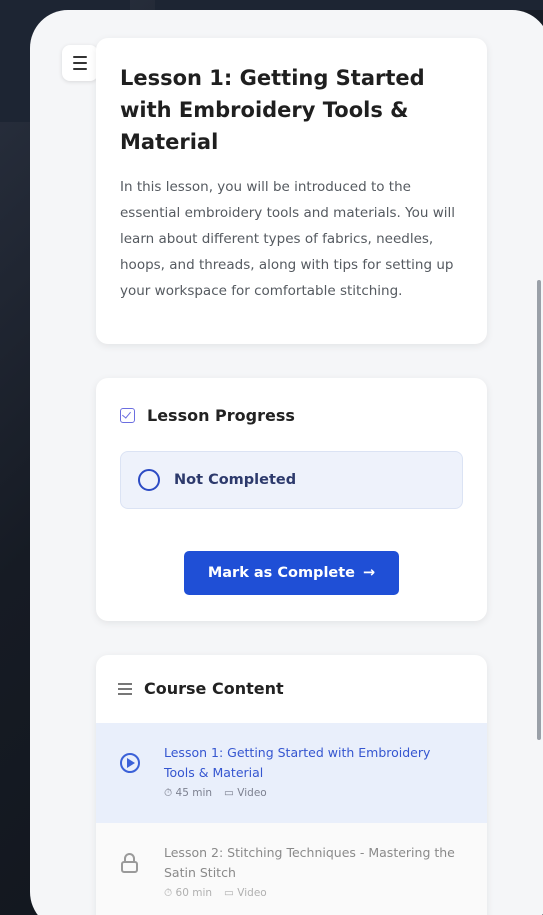 The height and width of the screenshot is (915, 543). What do you see at coordinates (539, 510) in the screenshot?
I see `scrollbar` at bounding box center [539, 510].